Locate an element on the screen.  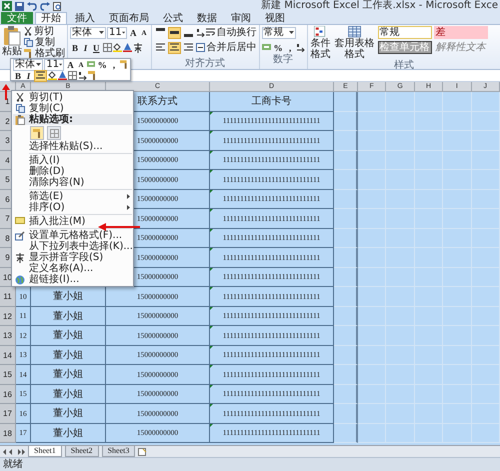
group-label: 数字 is located at coordinates (283, 59).